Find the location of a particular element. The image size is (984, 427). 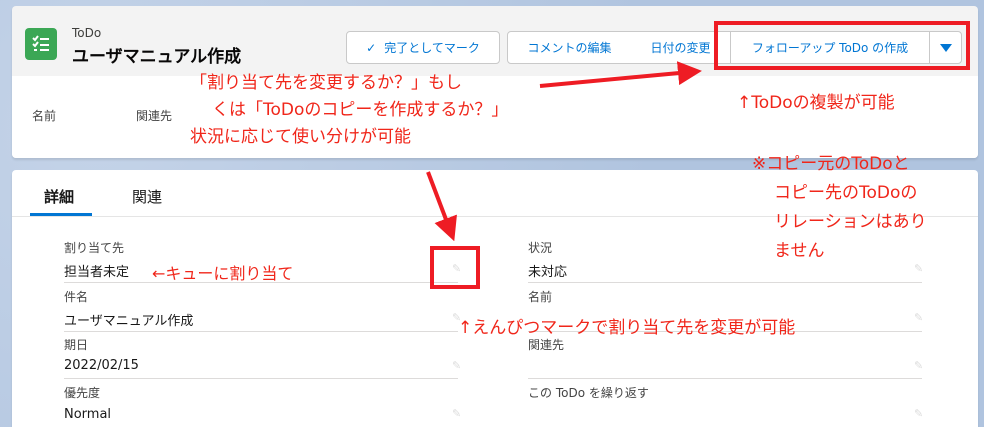

annotation-duplicate: ↑ToDoの複製が可能 is located at coordinates (816, 103).